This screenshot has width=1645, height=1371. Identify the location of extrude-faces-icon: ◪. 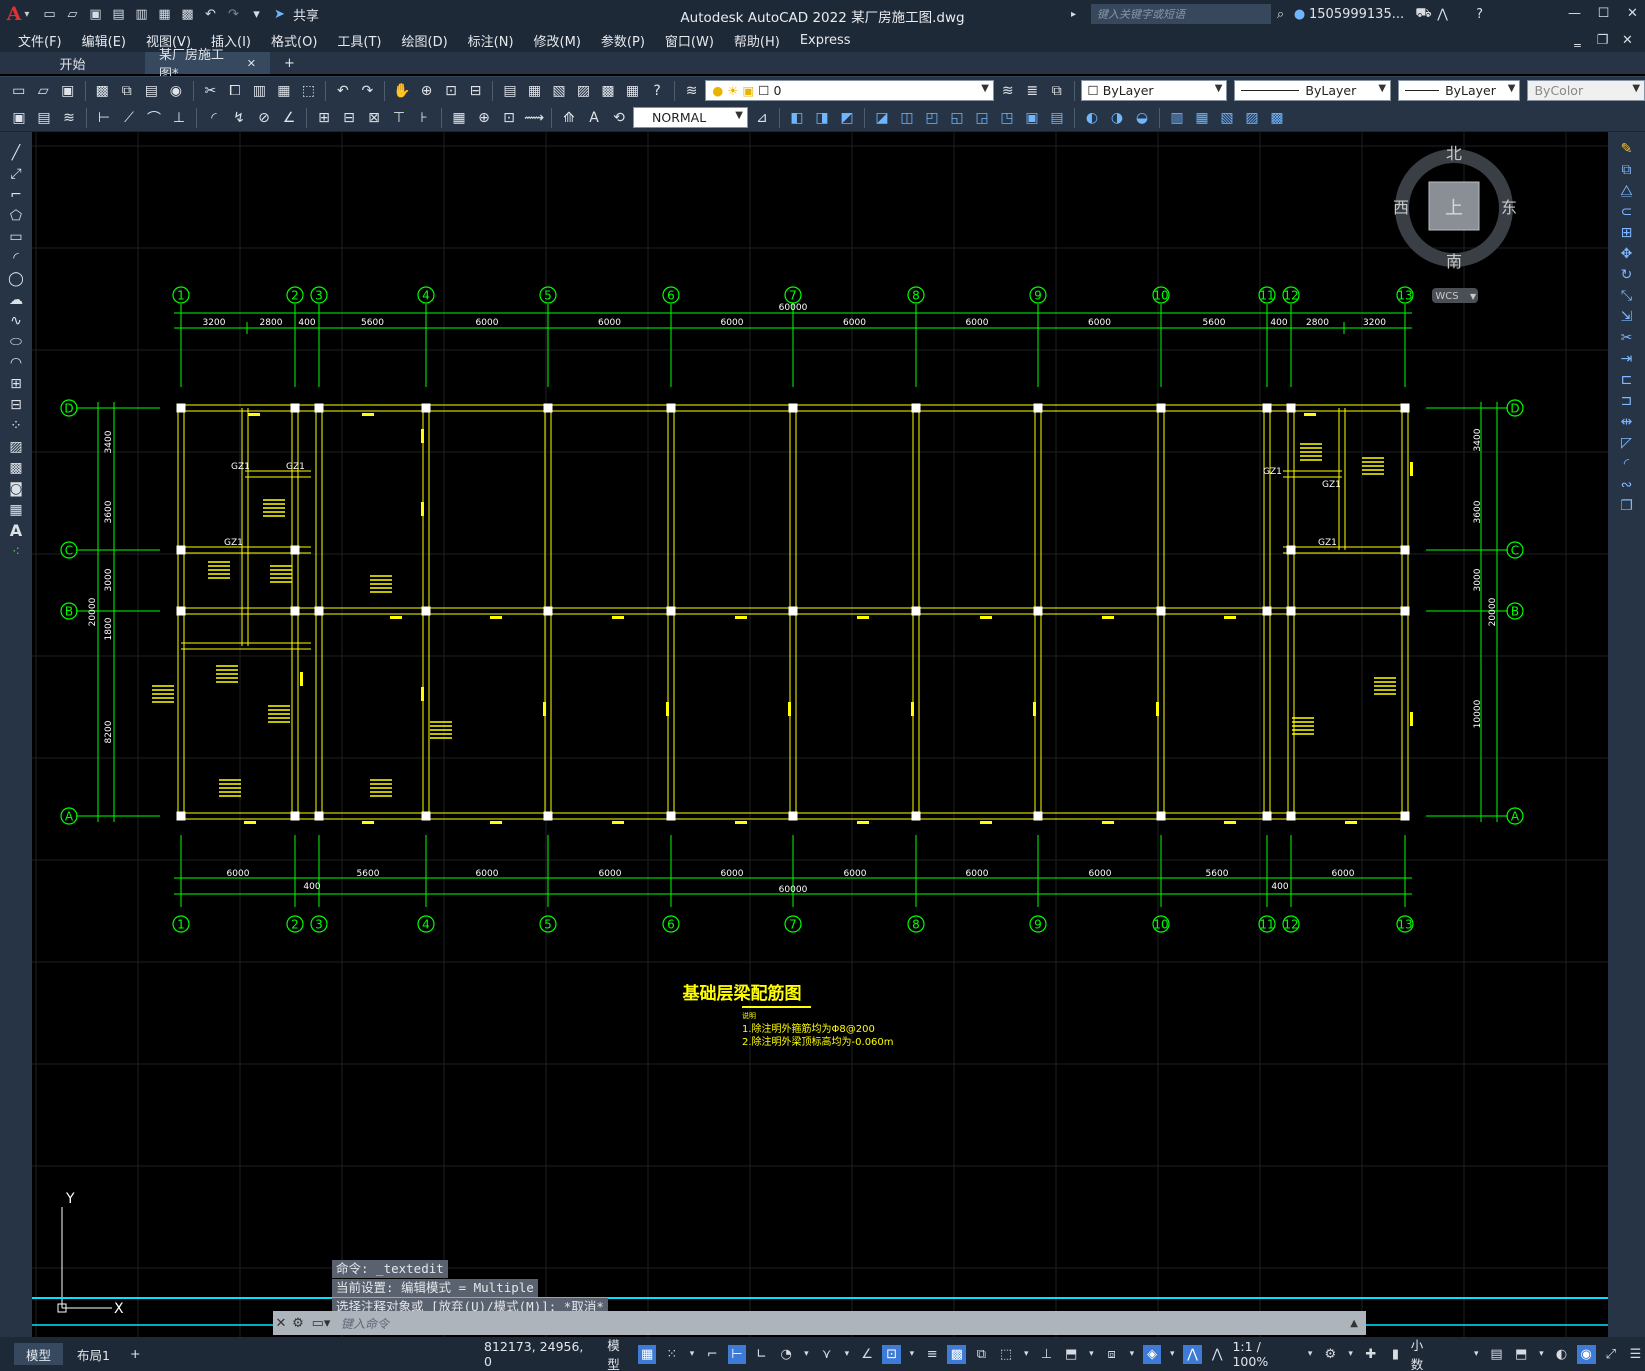
(882, 118).